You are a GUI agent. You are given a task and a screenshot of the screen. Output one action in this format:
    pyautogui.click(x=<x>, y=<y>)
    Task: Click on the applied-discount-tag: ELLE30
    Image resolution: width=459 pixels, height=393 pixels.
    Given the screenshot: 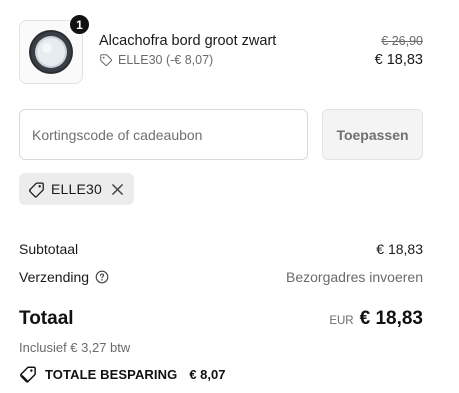 What is the action you would take?
    pyautogui.click(x=77, y=189)
    